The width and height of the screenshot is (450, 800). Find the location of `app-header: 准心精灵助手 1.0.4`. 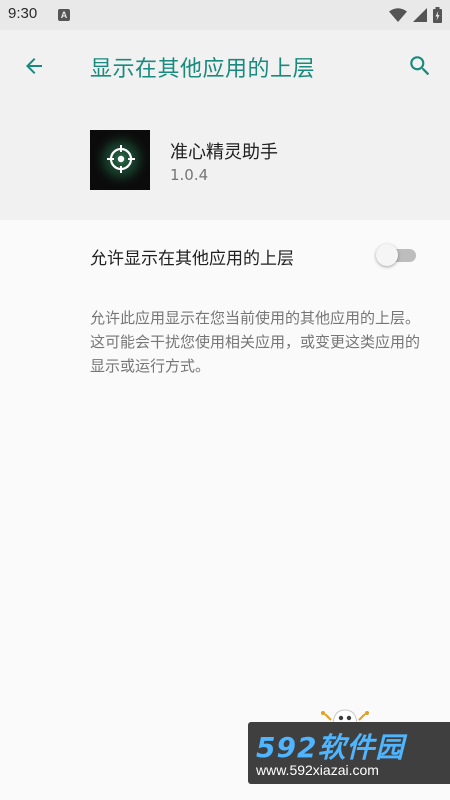

app-header: 准心精灵助手 1.0.4 is located at coordinates (225, 161).